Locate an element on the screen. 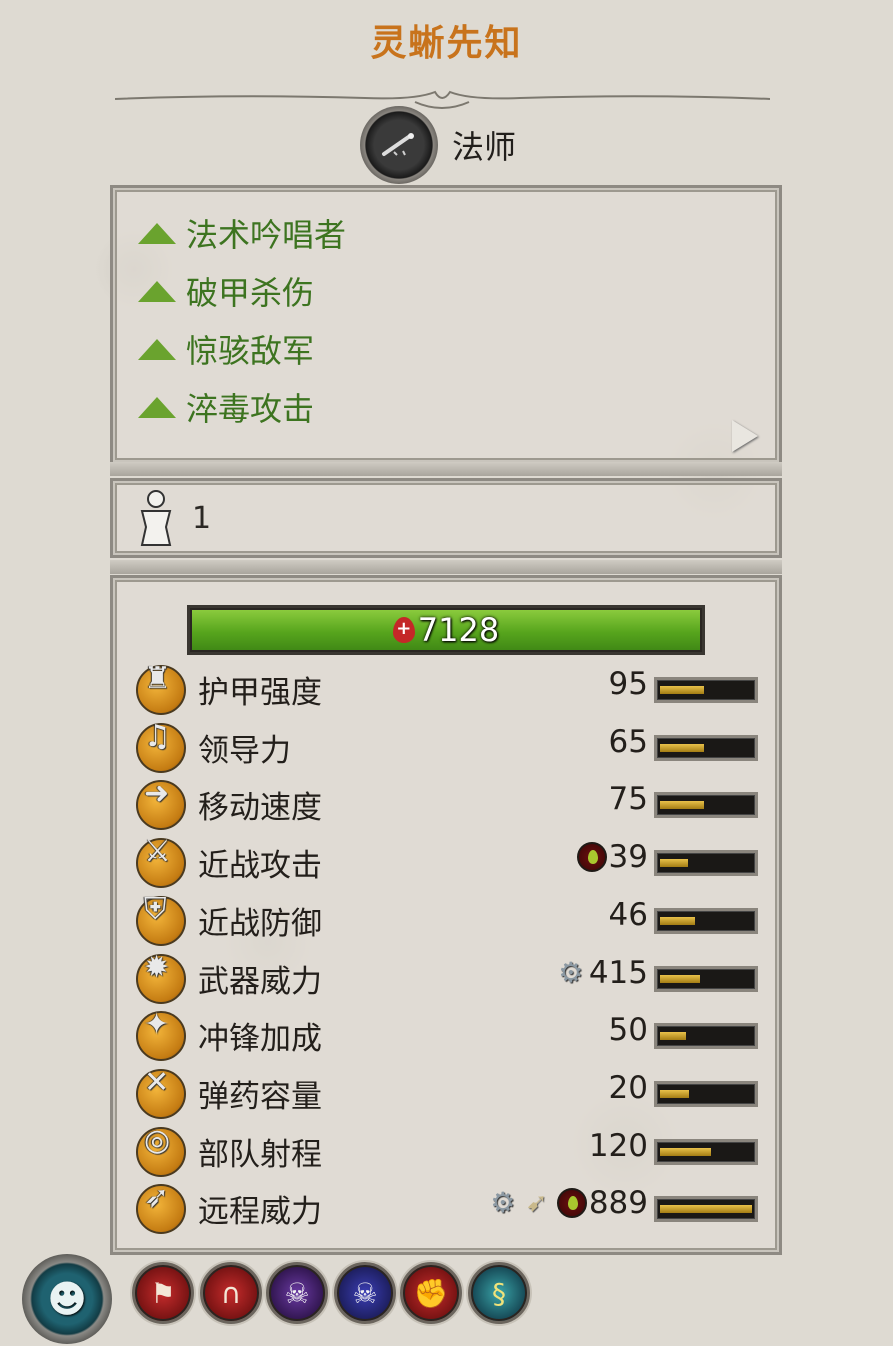 The height and width of the screenshot is (1346, 893). range-target-icon: ◎ is located at coordinates (161, 1150).